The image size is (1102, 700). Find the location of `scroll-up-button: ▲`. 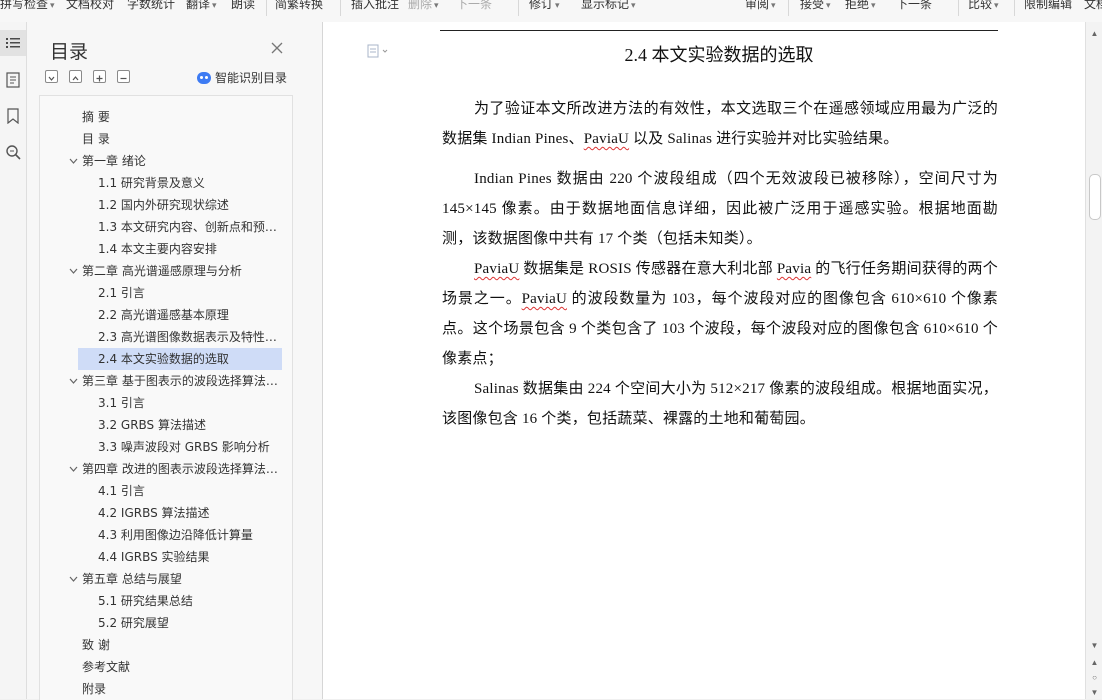

scroll-up-button: ▲ is located at coordinates (1094, 33).